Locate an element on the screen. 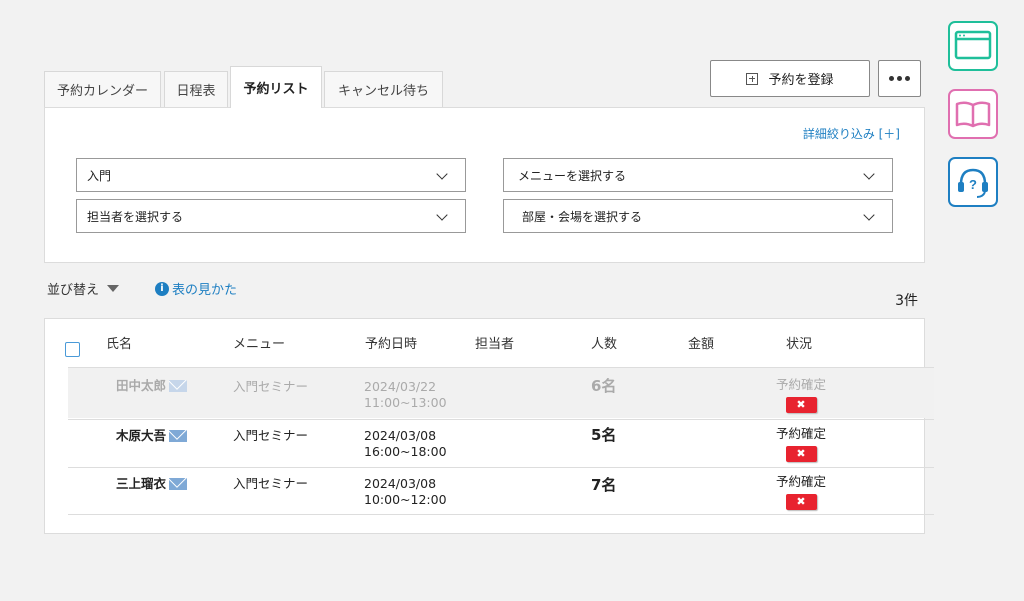 Image resolution: width=1024 pixels, height=601 pixels. customer-name-cell: 三上瑠衣 is located at coordinates (152, 484).